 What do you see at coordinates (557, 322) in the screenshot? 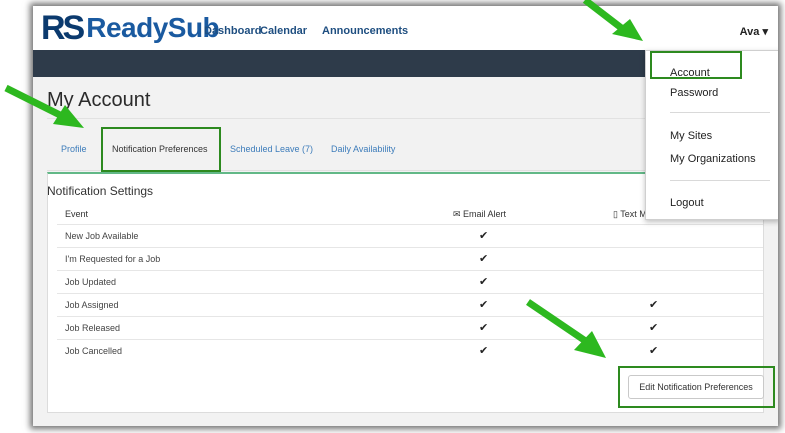
I see `arrow-edit-shaft` at bounding box center [557, 322].